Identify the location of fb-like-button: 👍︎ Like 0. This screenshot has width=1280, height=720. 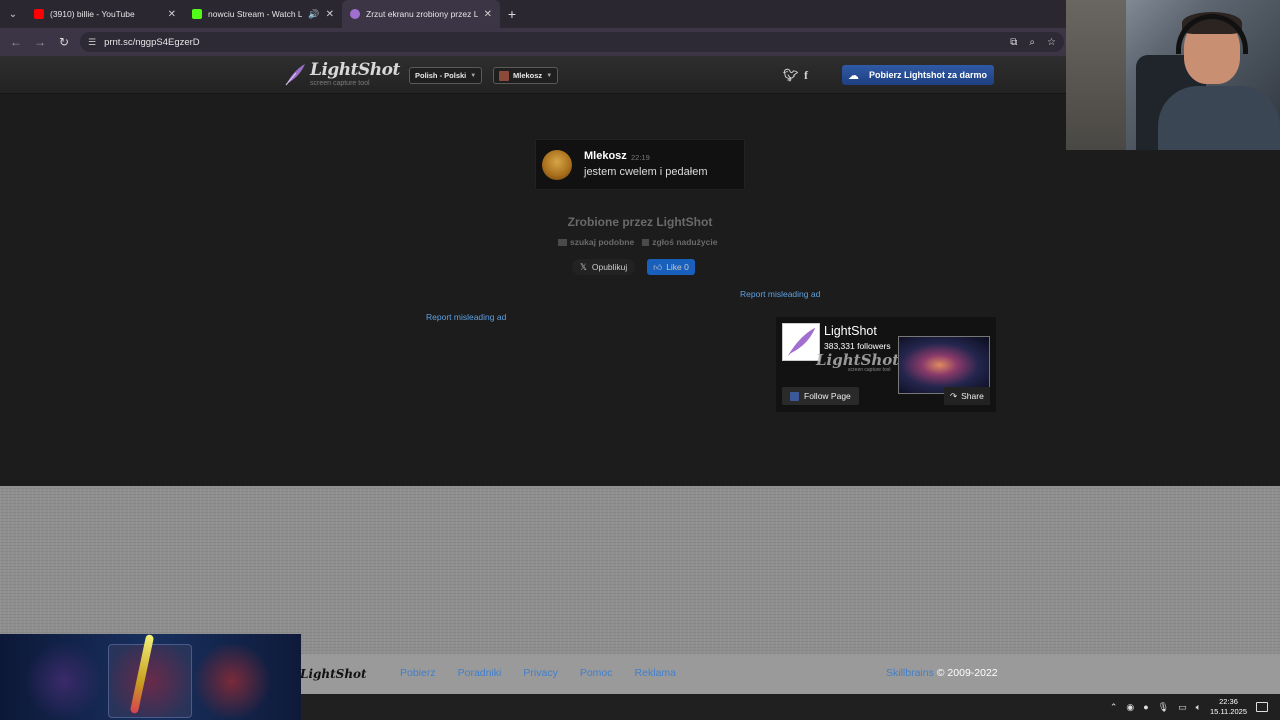
(671, 267).